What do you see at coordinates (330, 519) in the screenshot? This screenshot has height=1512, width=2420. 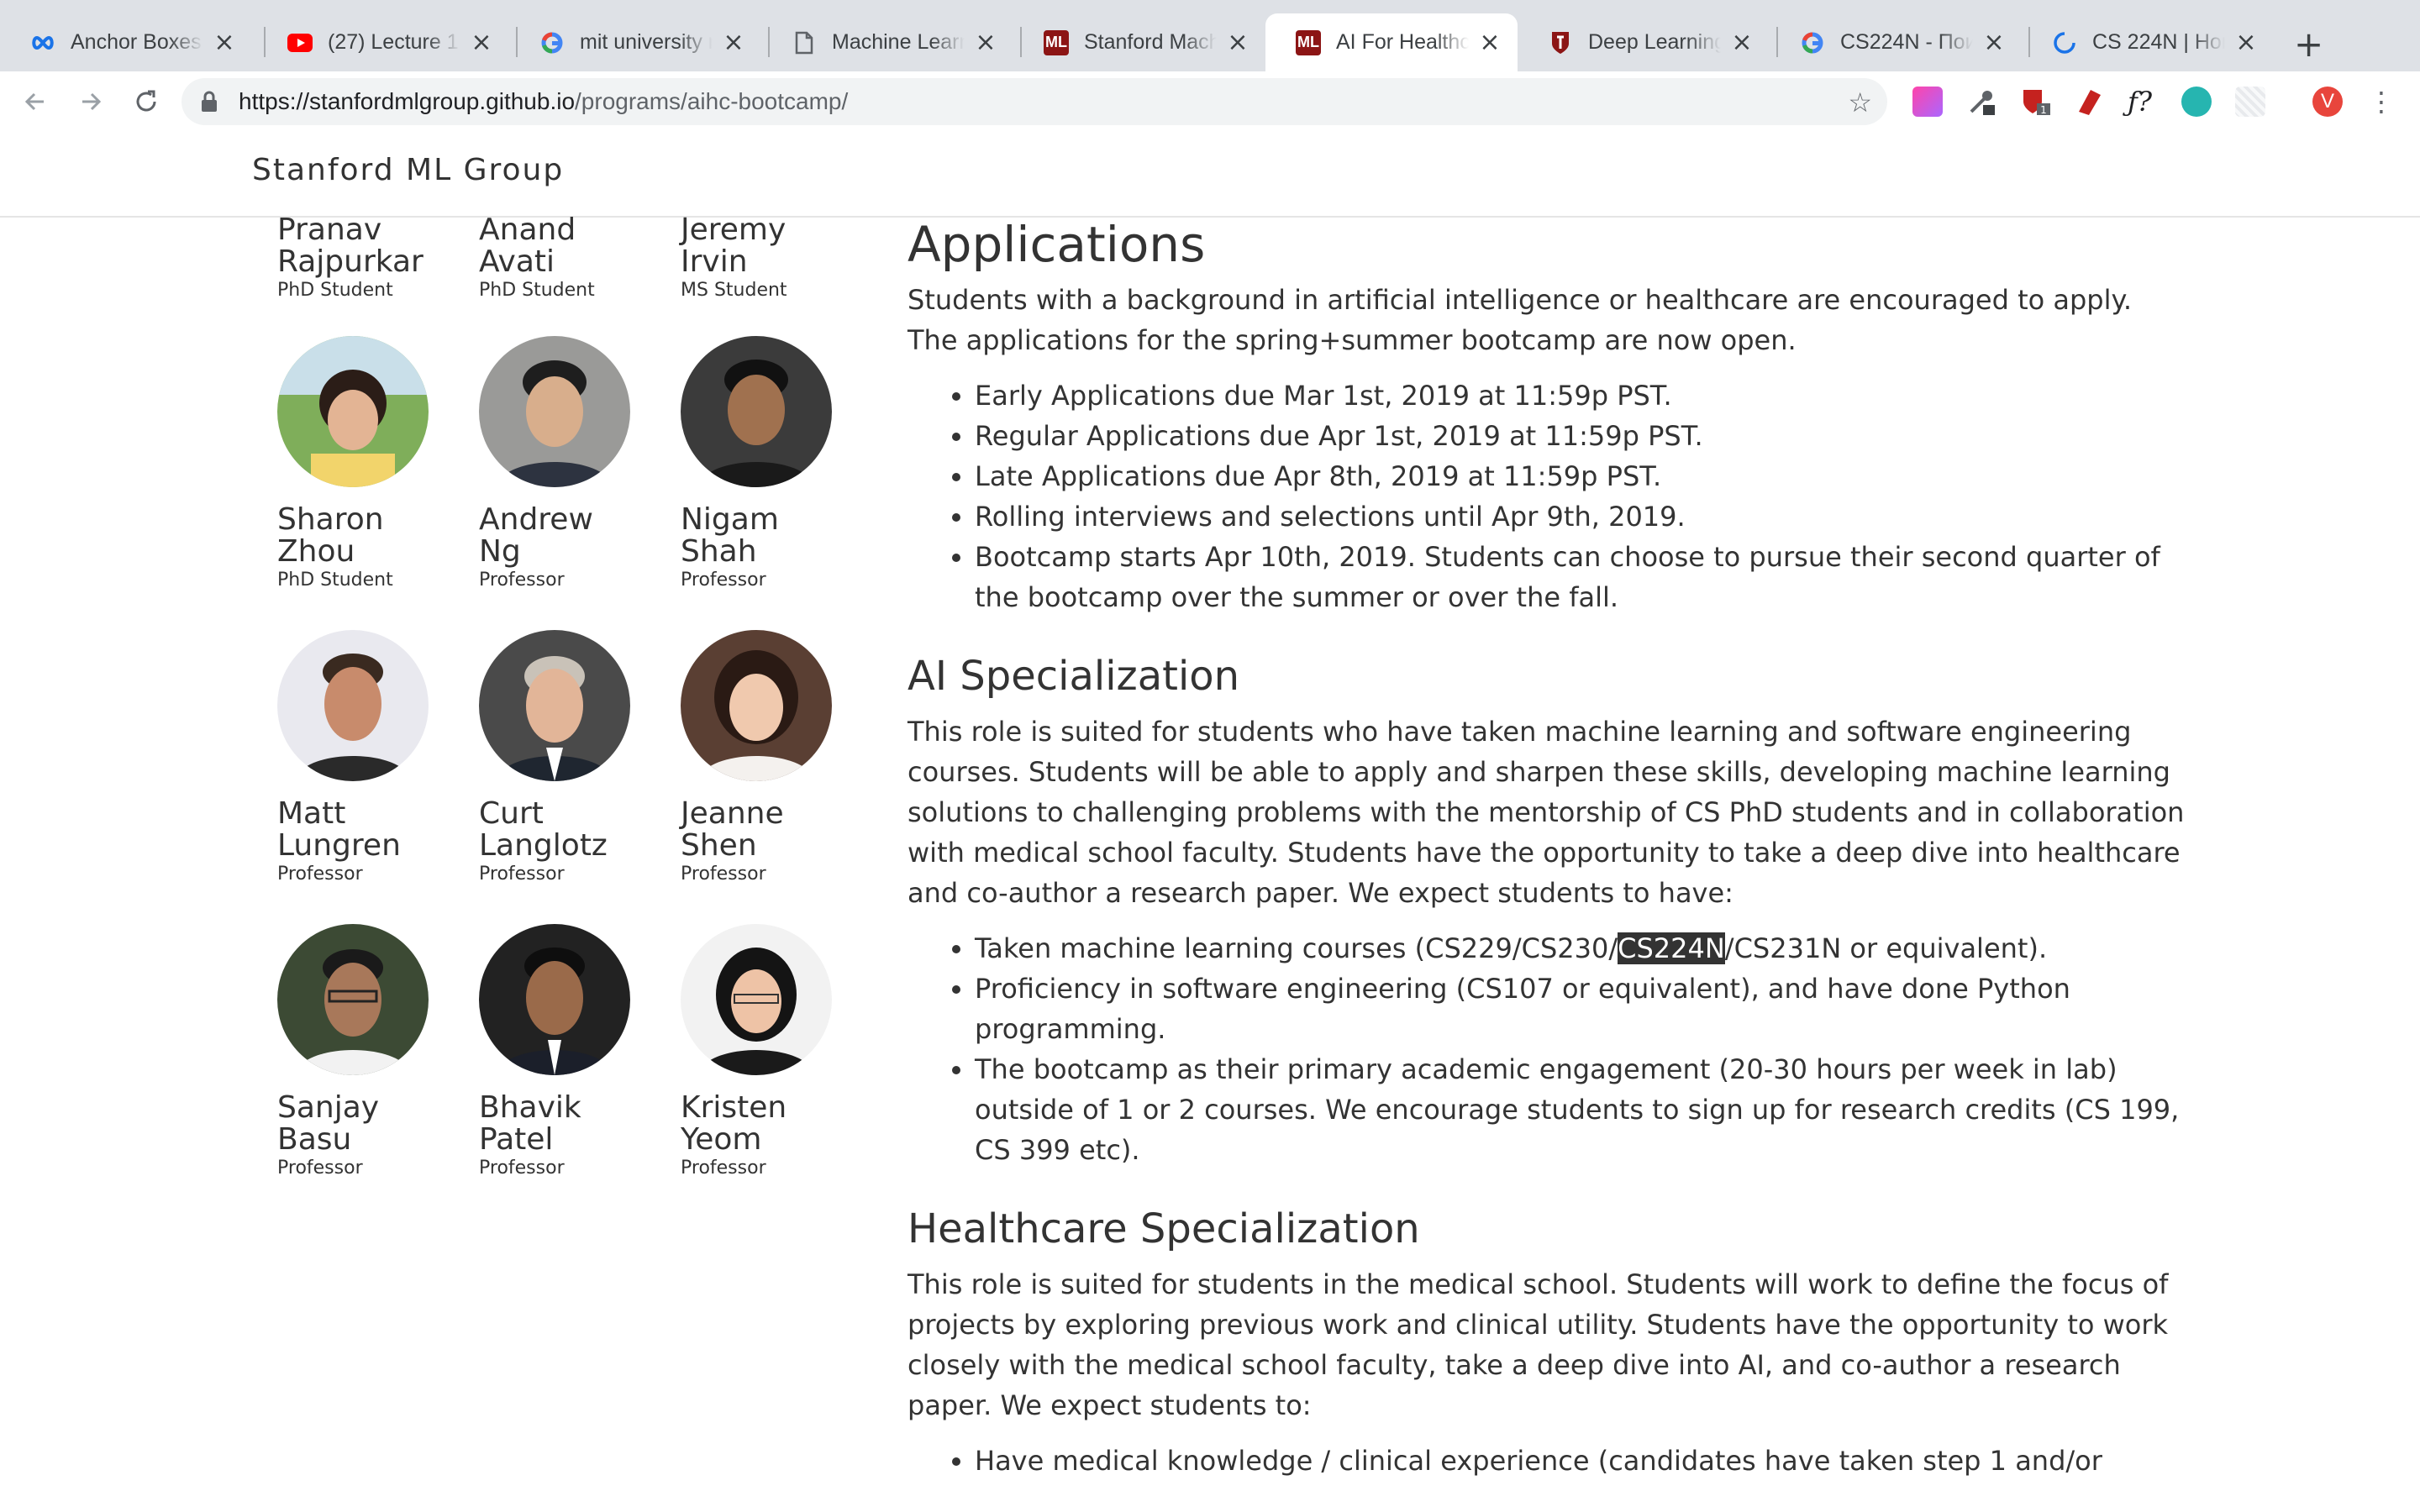 I see `person-first-name: Sharon` at bounding box center [330, 519].